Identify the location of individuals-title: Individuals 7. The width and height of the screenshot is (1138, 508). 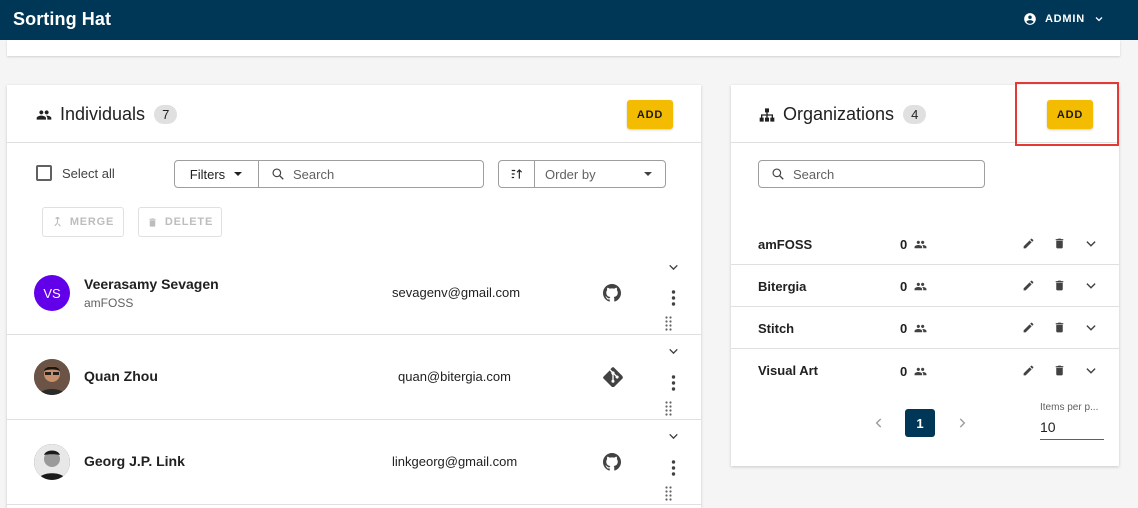
(107, 114).